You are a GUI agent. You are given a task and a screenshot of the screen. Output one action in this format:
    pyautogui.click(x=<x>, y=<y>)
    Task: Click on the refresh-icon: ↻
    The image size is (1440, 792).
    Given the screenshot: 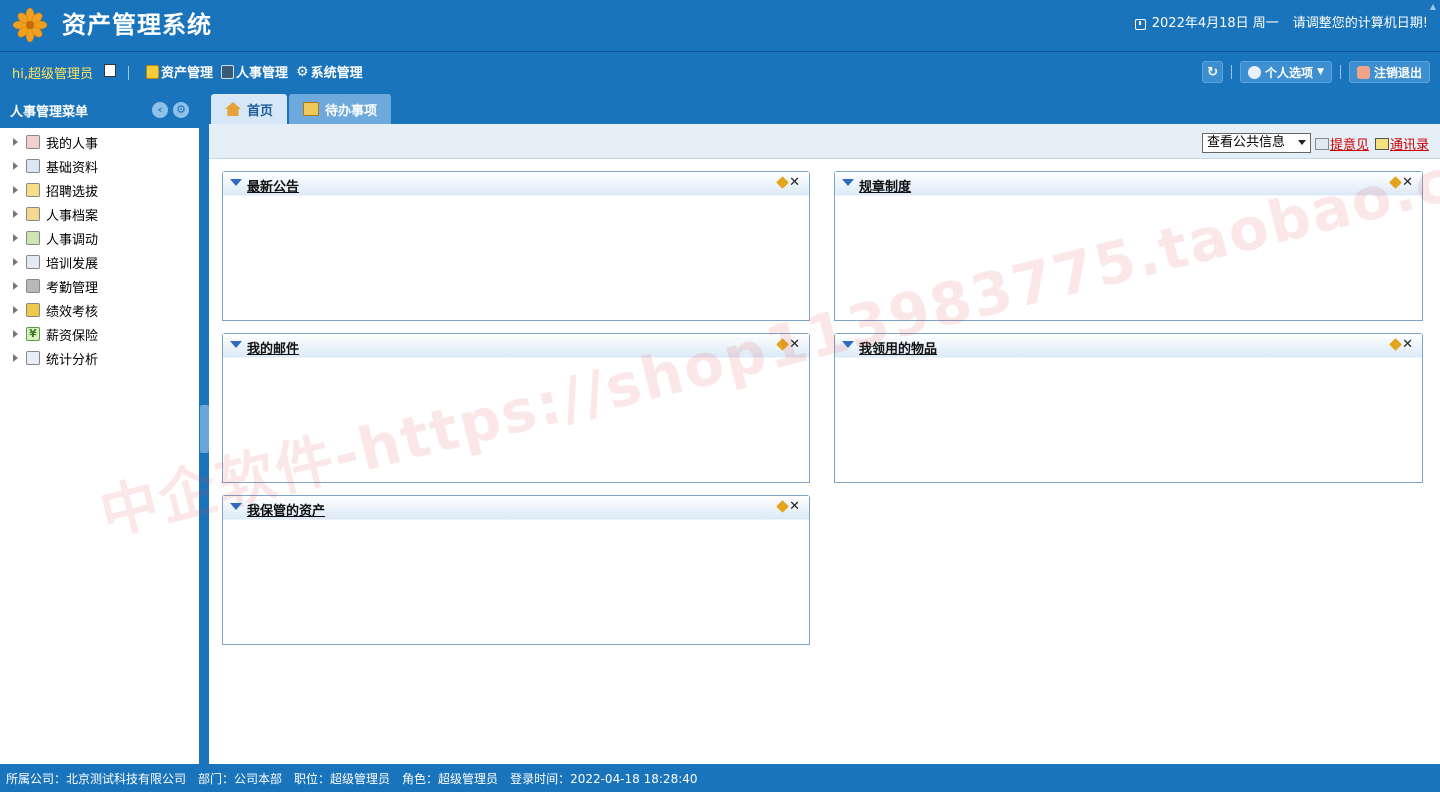 What is the action you would take?
    pyautogui.click(x=1213, y=72)
    